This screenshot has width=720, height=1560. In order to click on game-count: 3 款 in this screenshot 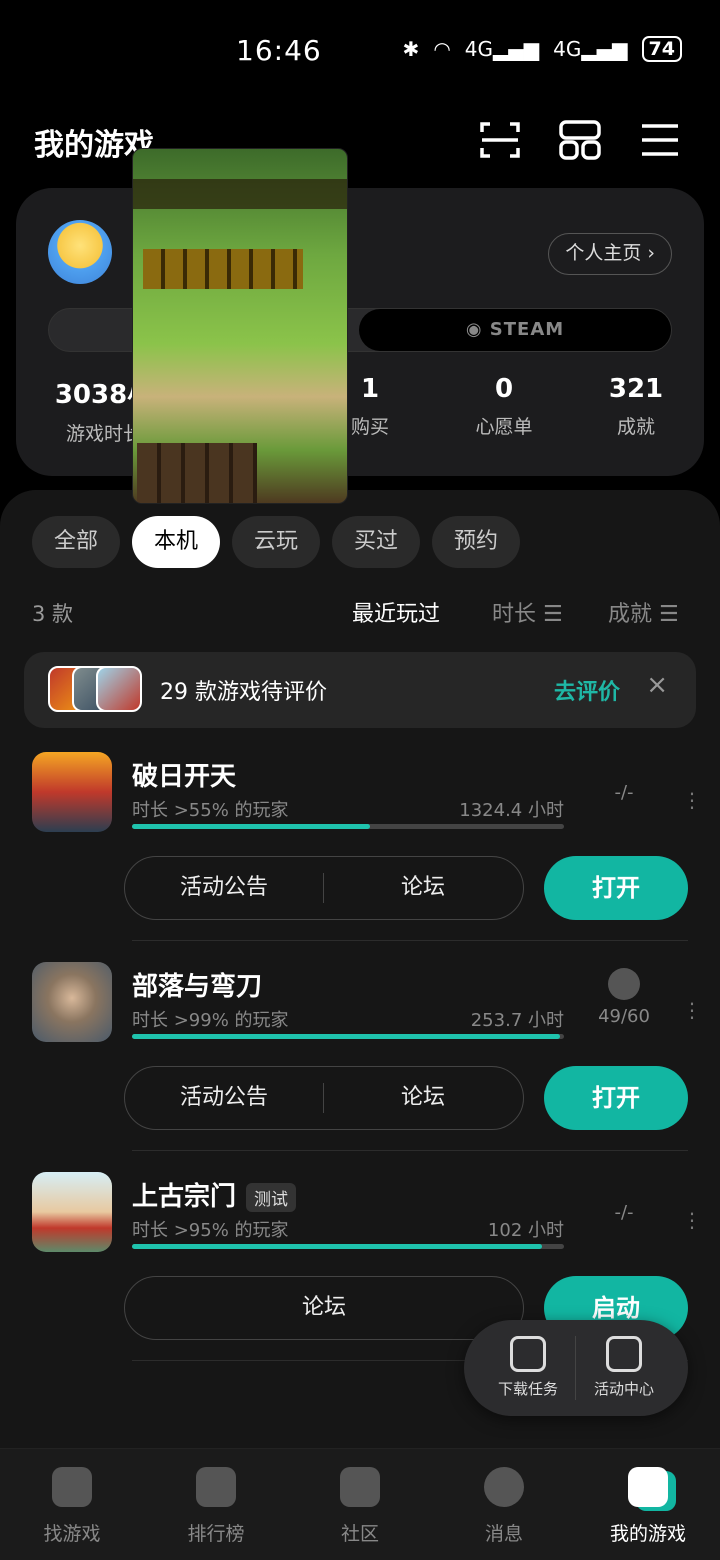, I will do `click(53, 614)`.